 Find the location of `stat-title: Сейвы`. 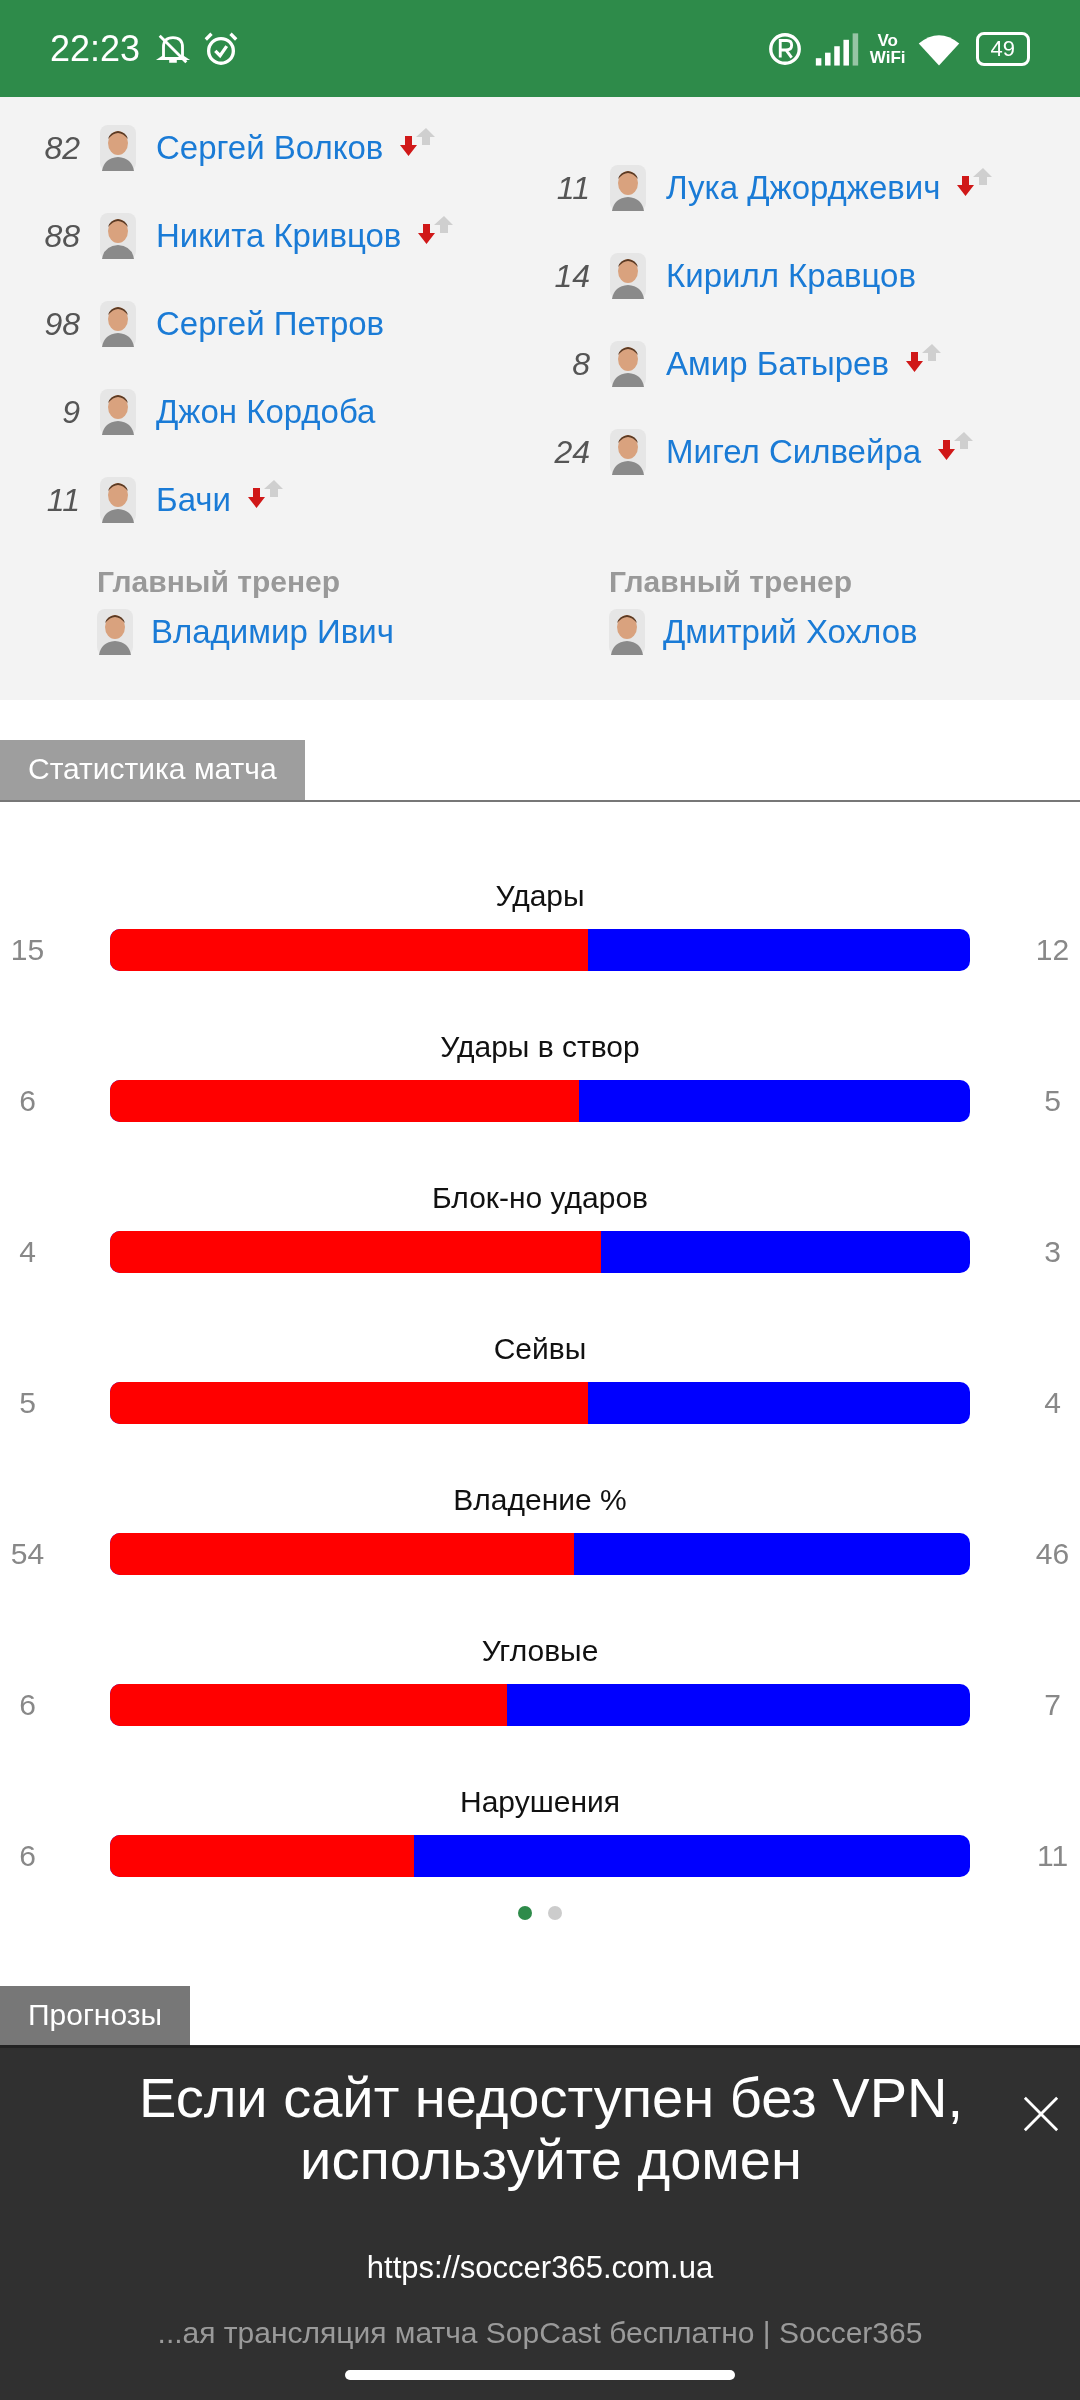

stat-title: Сейвы is located at coordinates (540, 1349).